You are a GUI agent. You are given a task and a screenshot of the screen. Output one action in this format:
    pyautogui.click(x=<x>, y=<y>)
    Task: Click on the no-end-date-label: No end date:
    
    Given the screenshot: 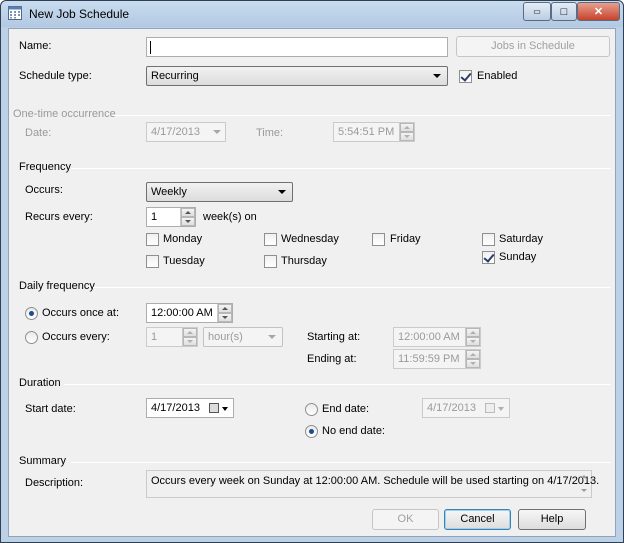 What is the action you would take?
    pyautogui.click(x=353, y=431)
    